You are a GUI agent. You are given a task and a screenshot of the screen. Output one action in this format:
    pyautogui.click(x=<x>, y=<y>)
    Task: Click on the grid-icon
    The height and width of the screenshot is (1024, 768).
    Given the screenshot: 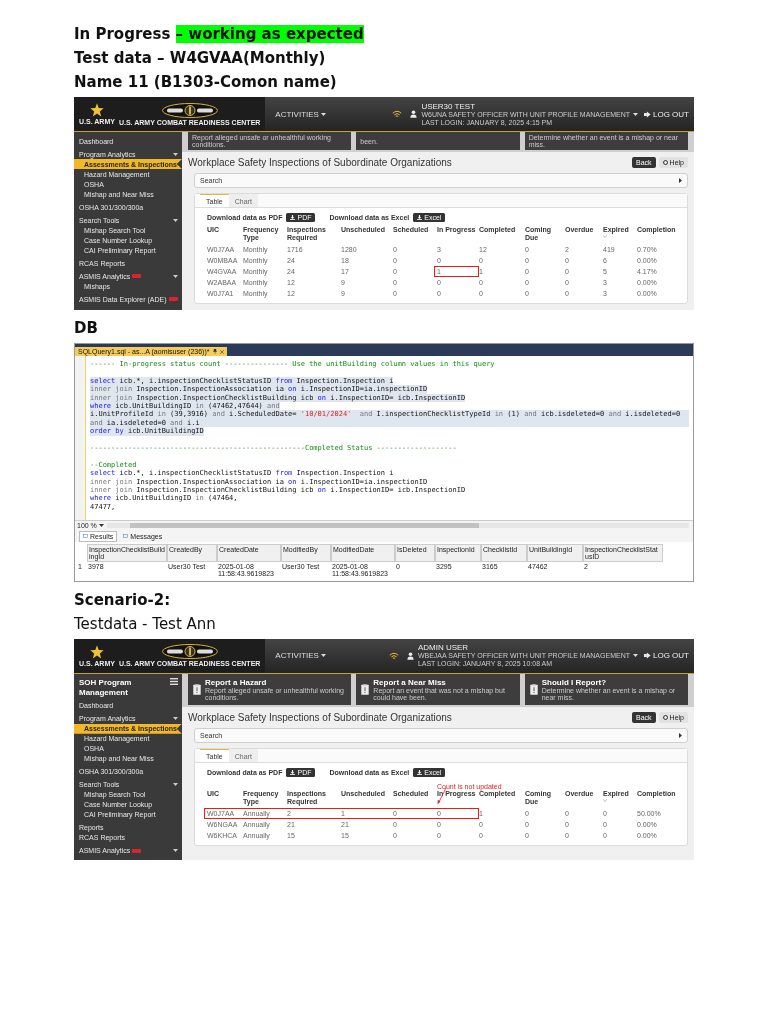 What is the action you would take?
    pyautogui.click(x=85, y=536)
    